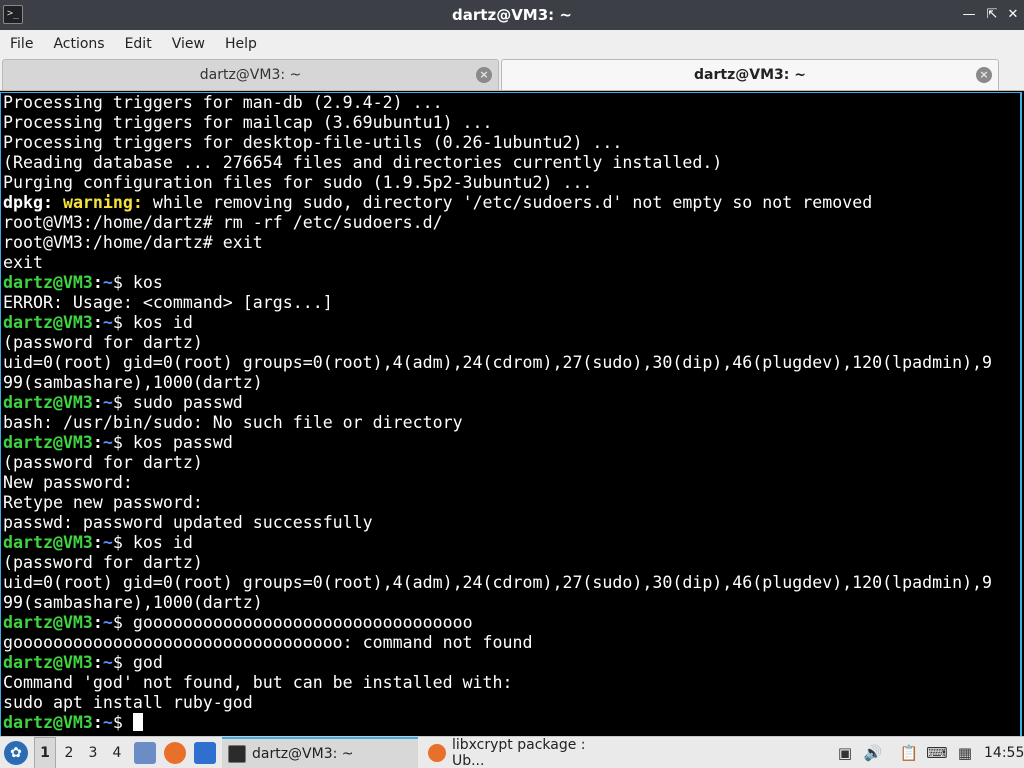 This screenshot has width=1024, height=768. Describe the element at coordinates (45, 752) in the screenshot. I see `workspace-1: 1` at that location.